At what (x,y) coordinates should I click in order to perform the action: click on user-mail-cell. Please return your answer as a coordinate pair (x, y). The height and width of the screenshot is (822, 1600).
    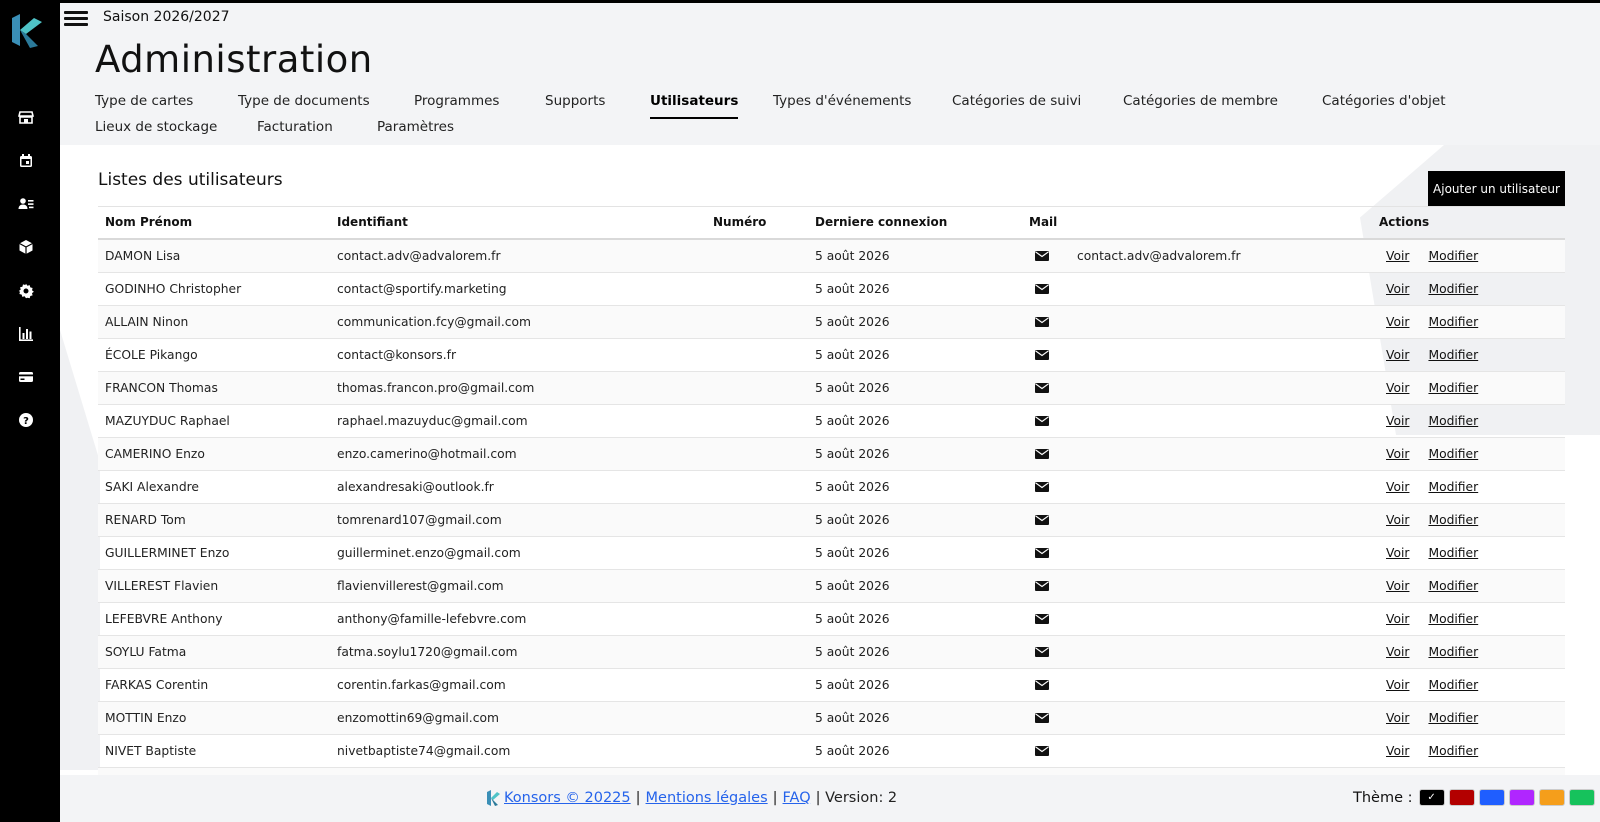
    Looking at the image, I should click on (1197, 355).